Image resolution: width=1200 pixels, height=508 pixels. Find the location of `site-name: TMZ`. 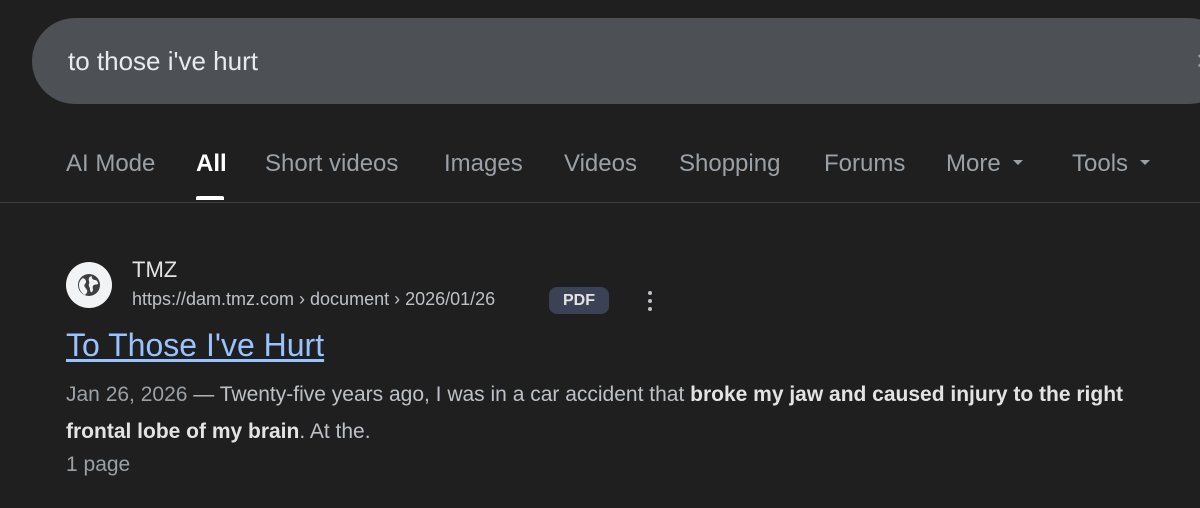

site-name: TMZ is located at coordinates (154, 270).